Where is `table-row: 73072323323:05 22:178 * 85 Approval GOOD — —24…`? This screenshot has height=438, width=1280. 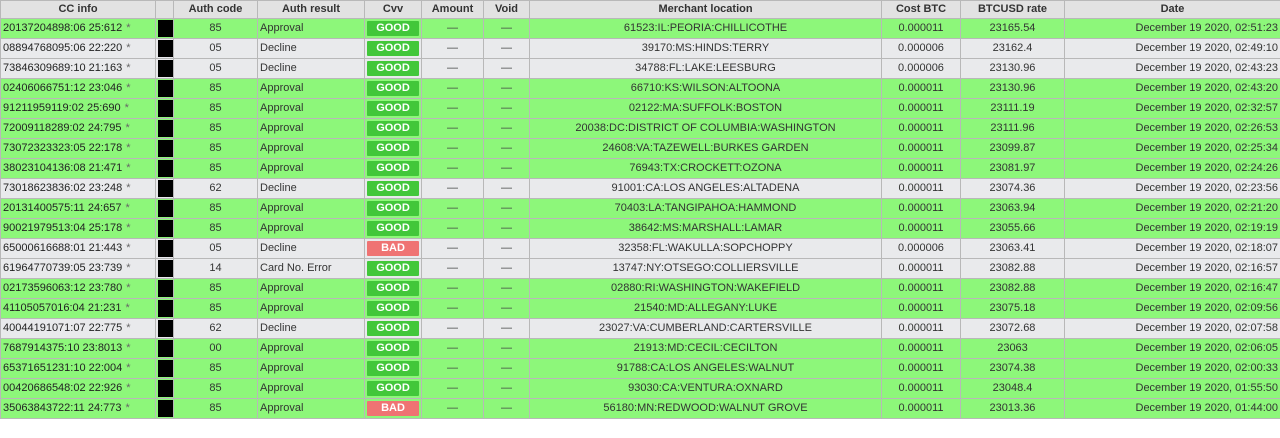 table-row: 73072323323:05 22:178 * 85 Approval GOOD — —24… is located at coordinates (640, 148).